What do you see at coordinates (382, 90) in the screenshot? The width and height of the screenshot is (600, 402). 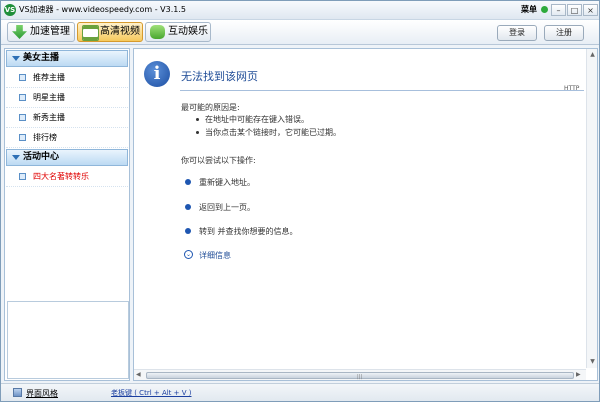 I see `title-divider` at bounding box center [382, 90].